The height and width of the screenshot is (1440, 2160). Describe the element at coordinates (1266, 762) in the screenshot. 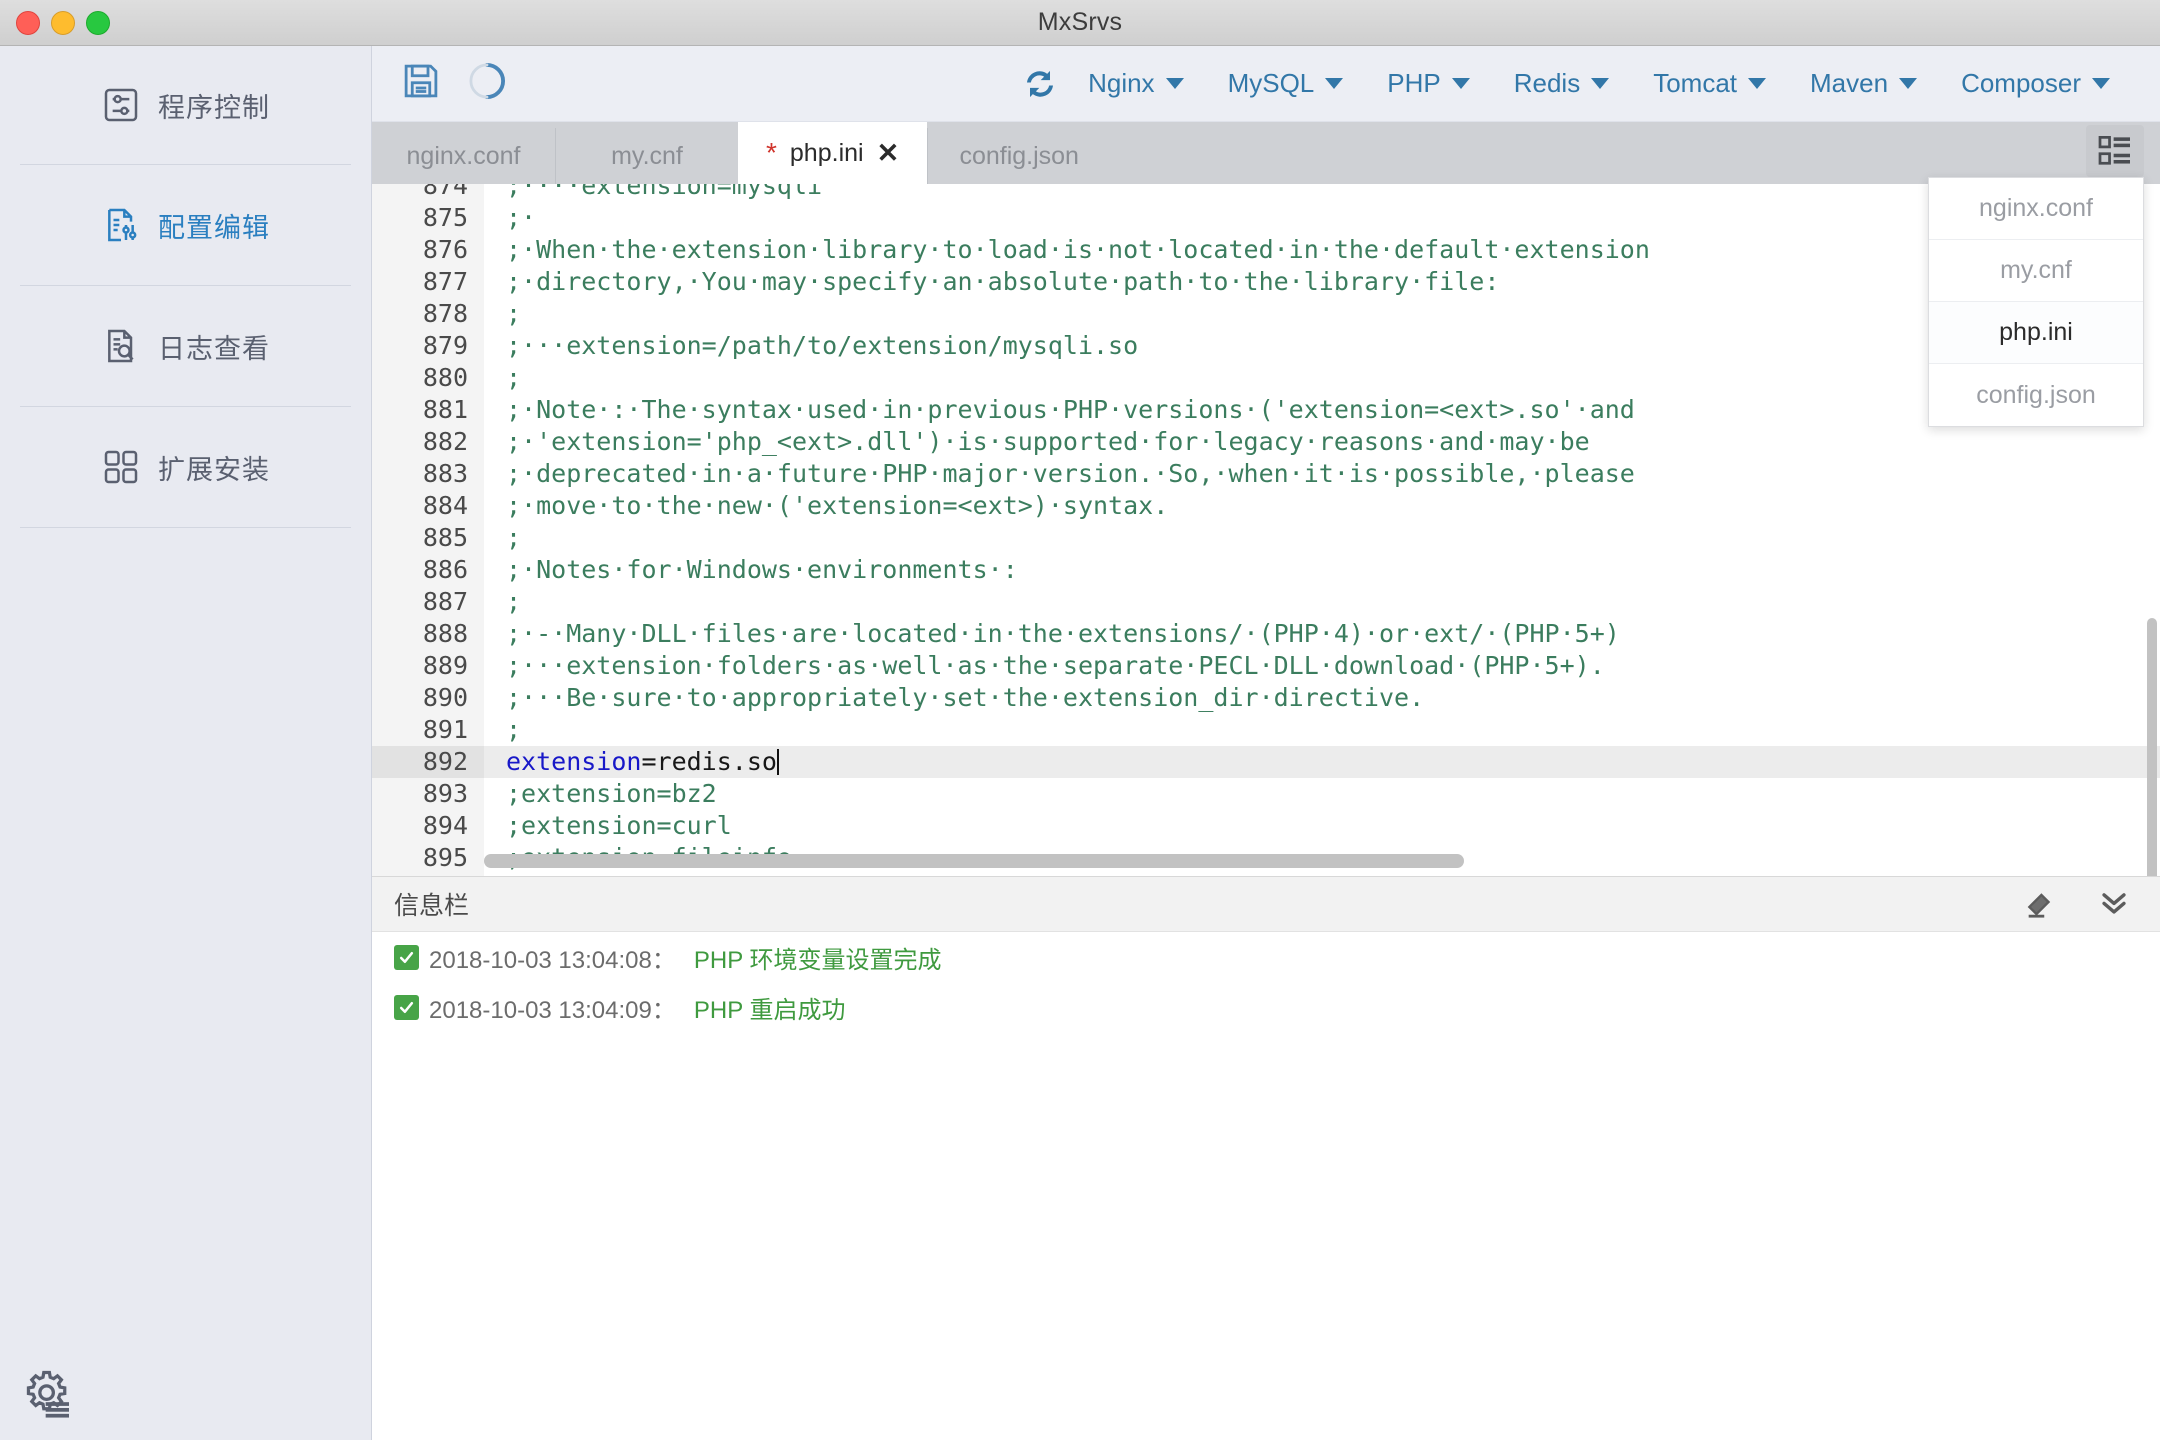

I see `code-line: 892 extension=redis.so` at that location.